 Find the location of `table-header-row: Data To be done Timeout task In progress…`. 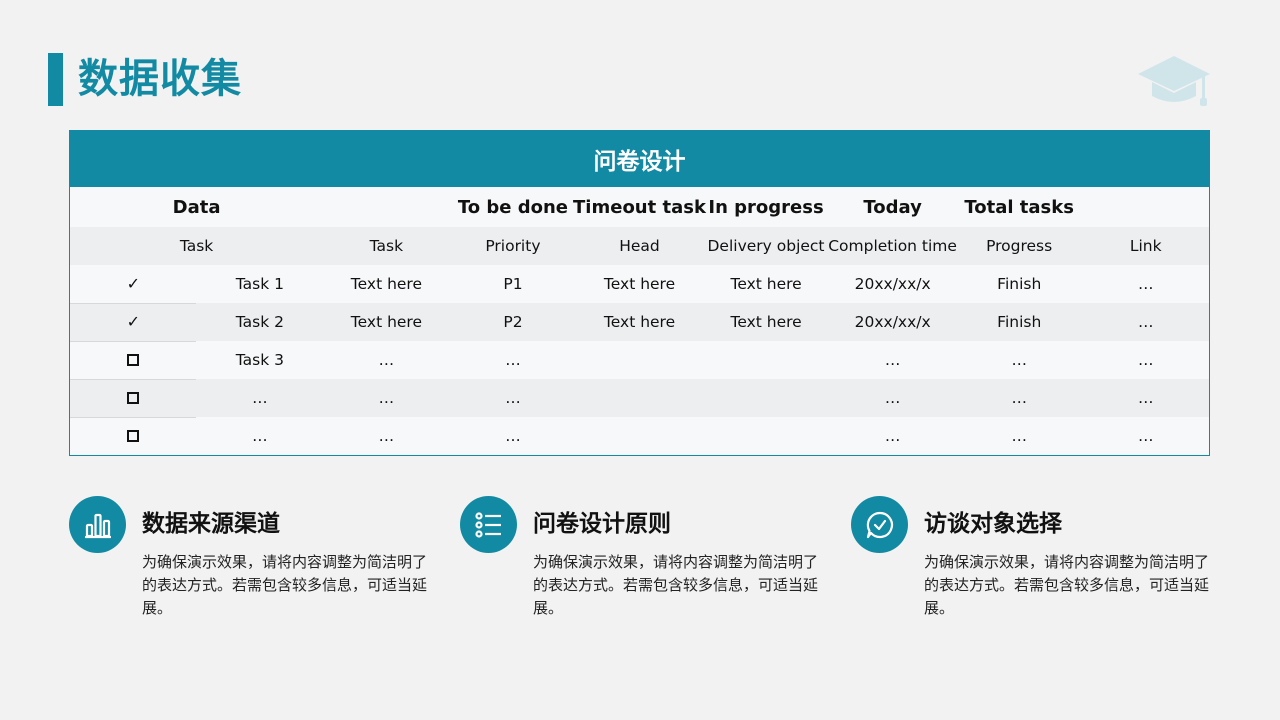

table-header-row: Data To be done Timeout task In progress… is located at coordinates (639, 207).